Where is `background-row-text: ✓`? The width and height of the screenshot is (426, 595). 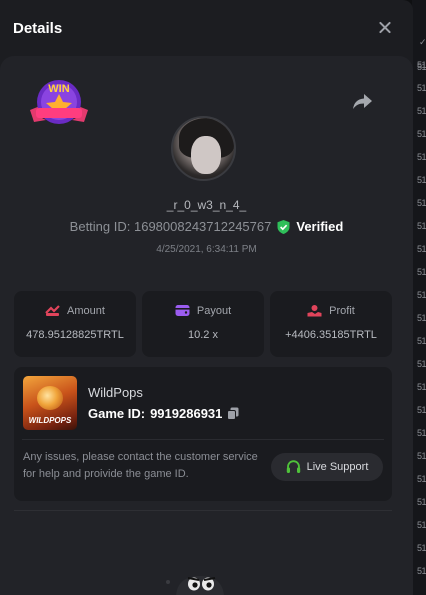 background-row-text: ✓ is located at coordinates (422, 42).